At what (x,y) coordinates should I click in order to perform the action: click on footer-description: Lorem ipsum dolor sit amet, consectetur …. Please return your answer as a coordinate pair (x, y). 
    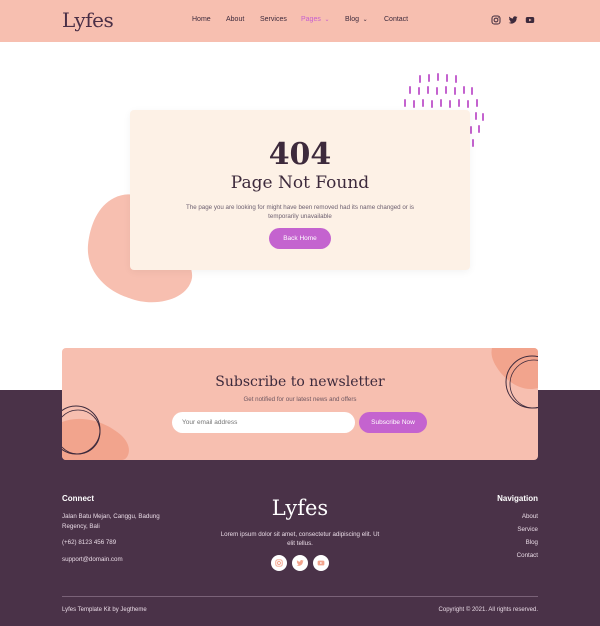
    Looking at the image, I should click on (300, 539).